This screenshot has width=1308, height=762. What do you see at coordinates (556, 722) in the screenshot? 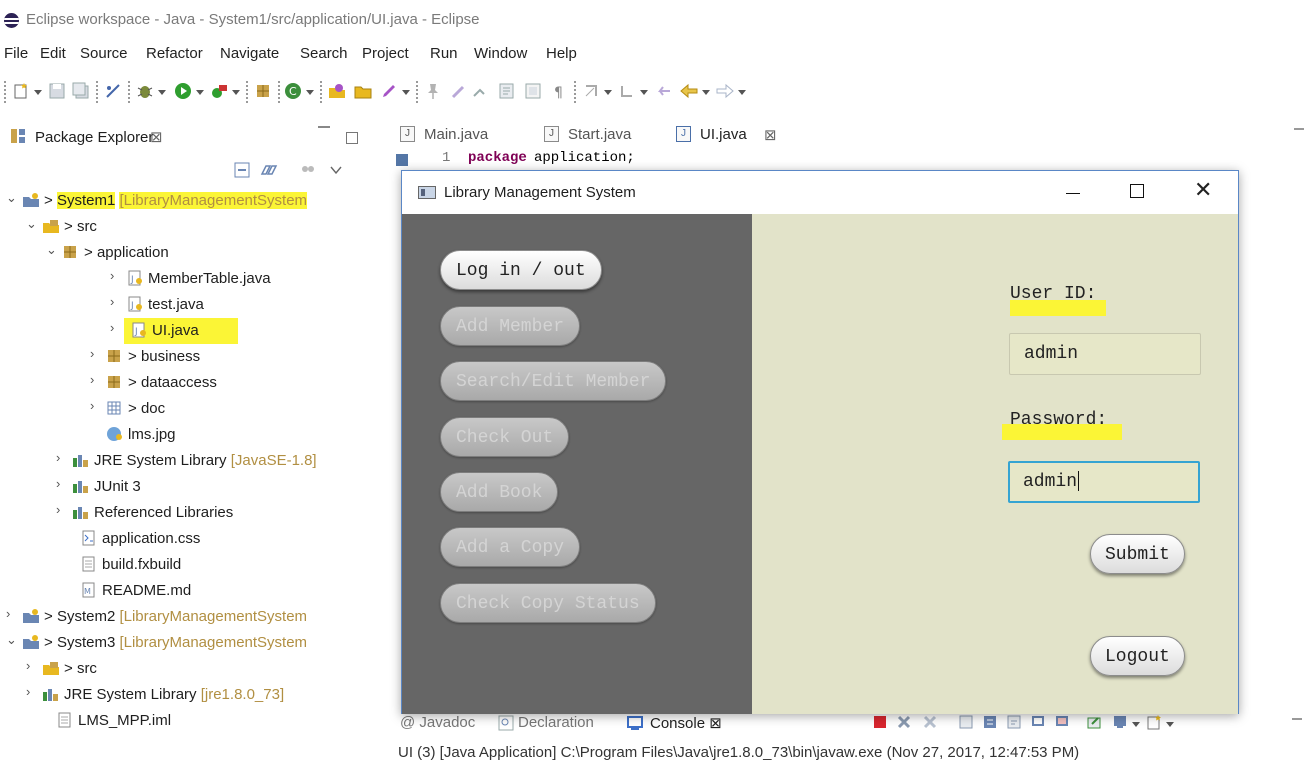
I see `tab-declaration: Declaration` at bounding box center [556, 722].